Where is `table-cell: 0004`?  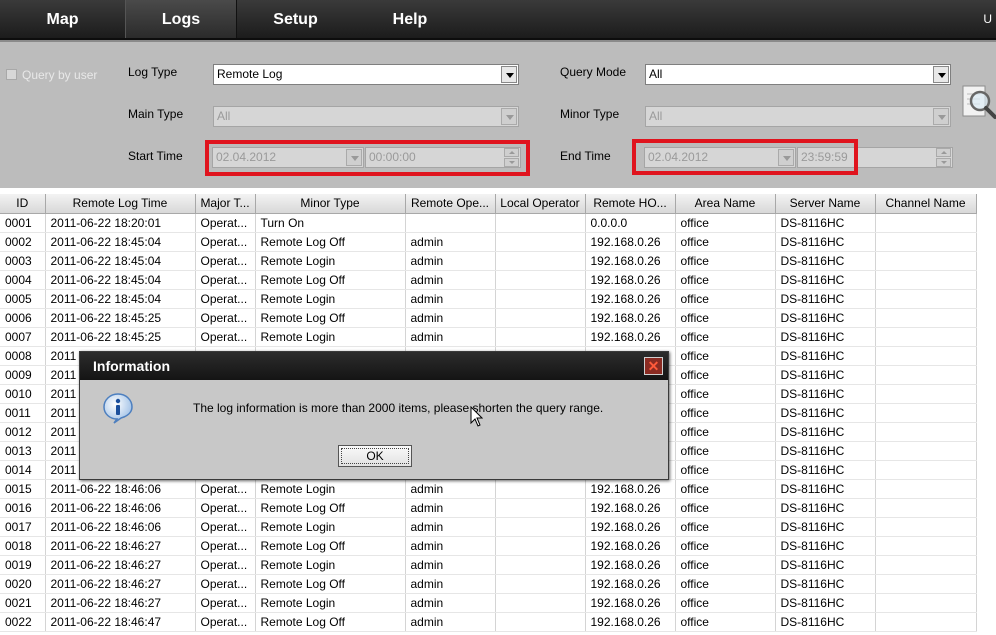 table-cell: 0004 is located at coordinates (23, 280).